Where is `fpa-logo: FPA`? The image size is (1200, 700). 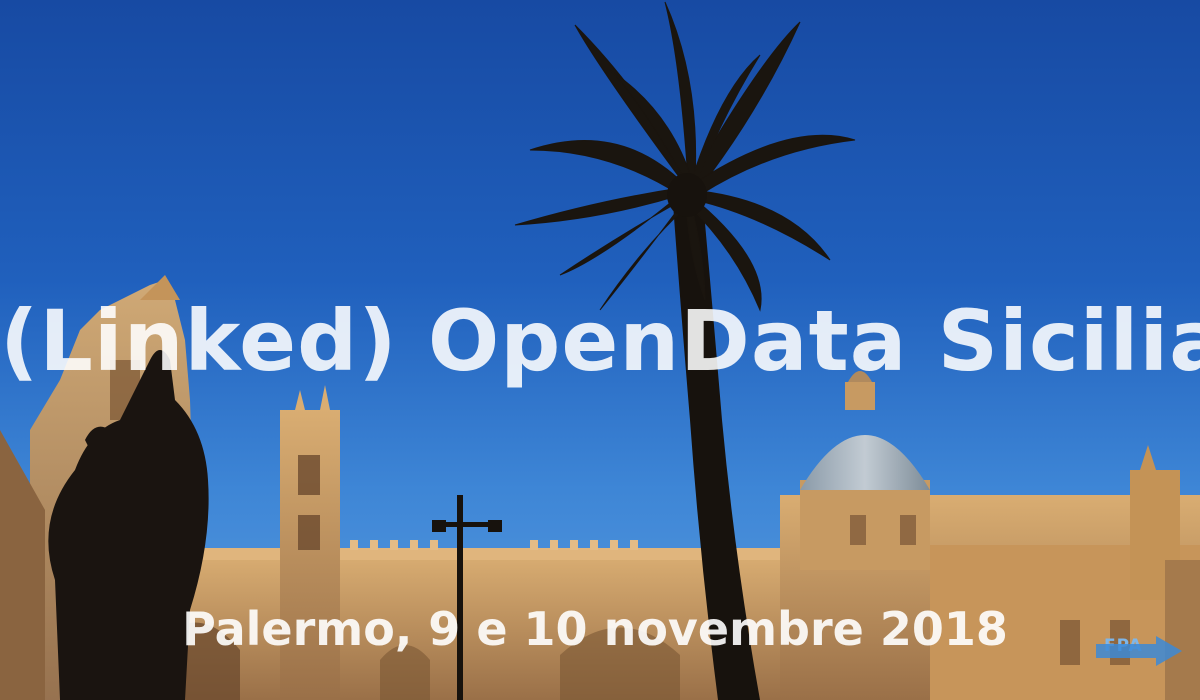 fpa-logo: FPA is located at coordinates (1142, 664).